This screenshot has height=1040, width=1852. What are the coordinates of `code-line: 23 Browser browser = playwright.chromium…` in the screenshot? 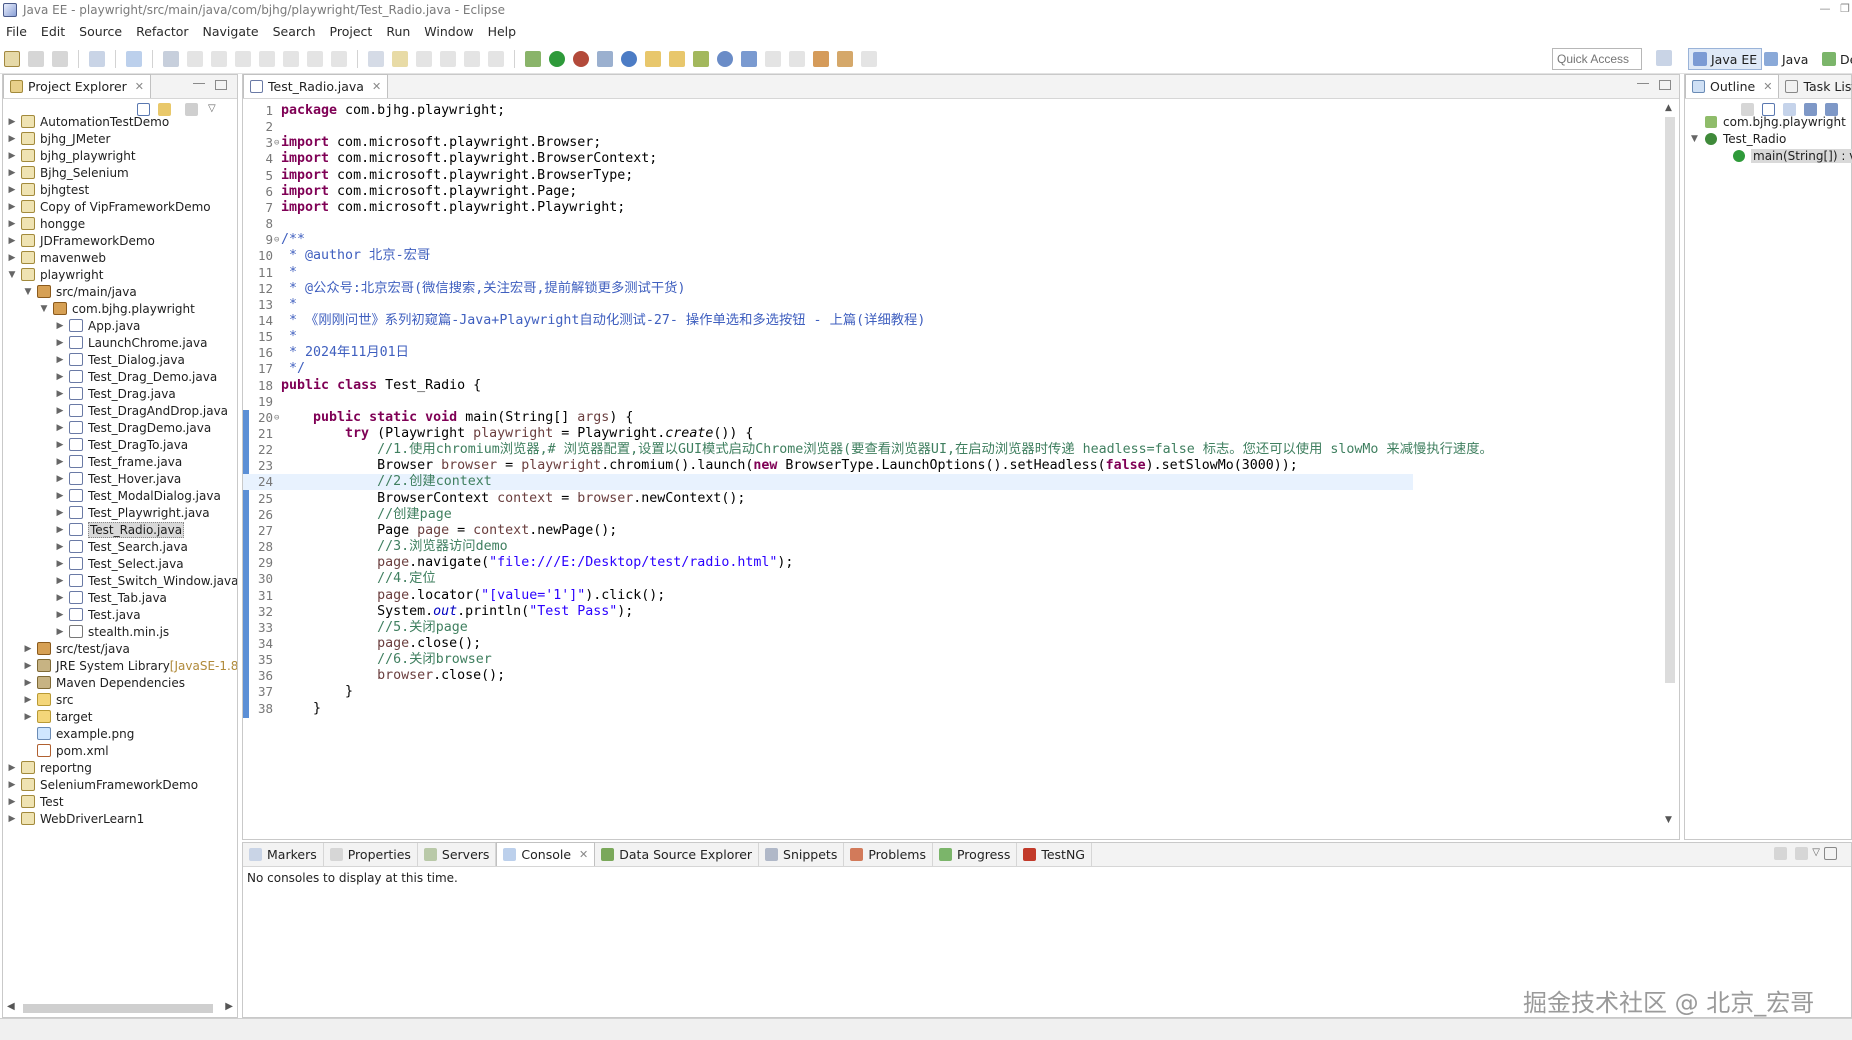 It's located at (828, 466).